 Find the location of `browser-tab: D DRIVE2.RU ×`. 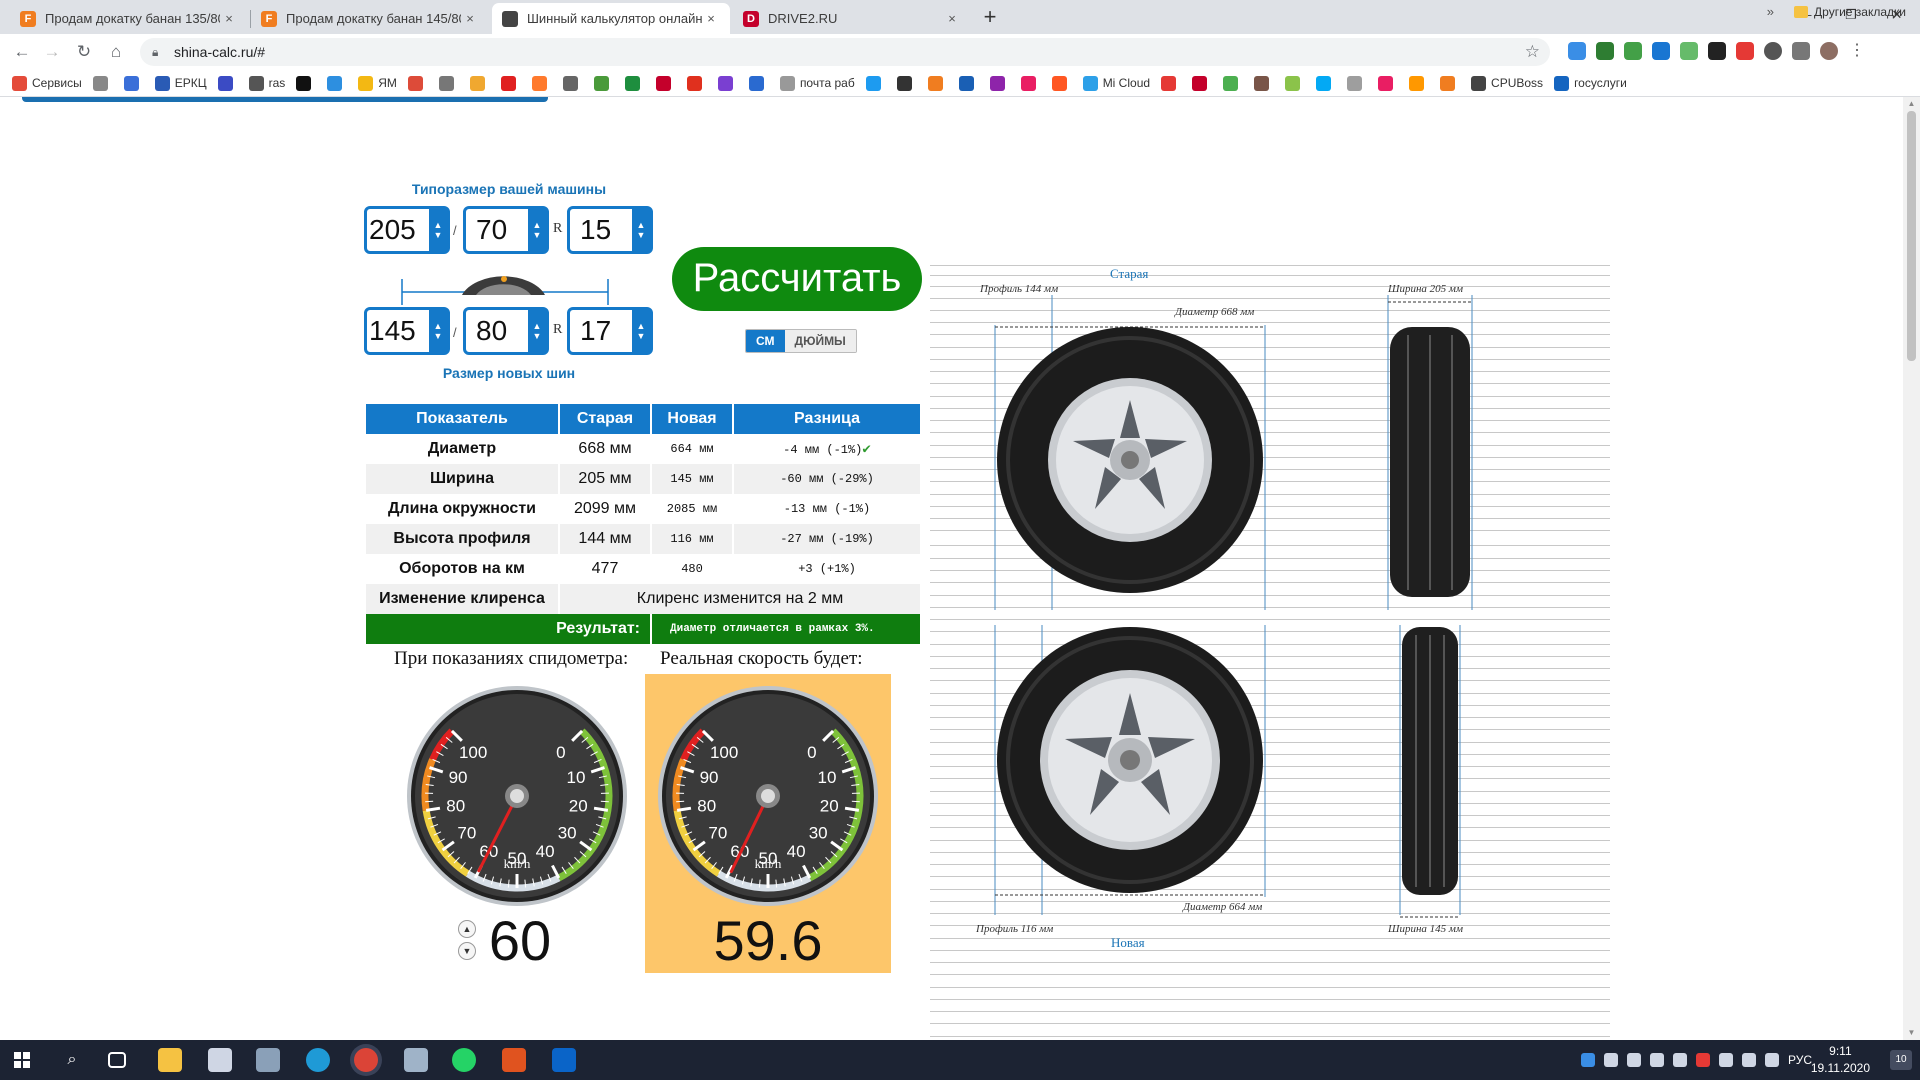

browser-tab: D DRIVE2.RU × is located at coordinates (852, 18).